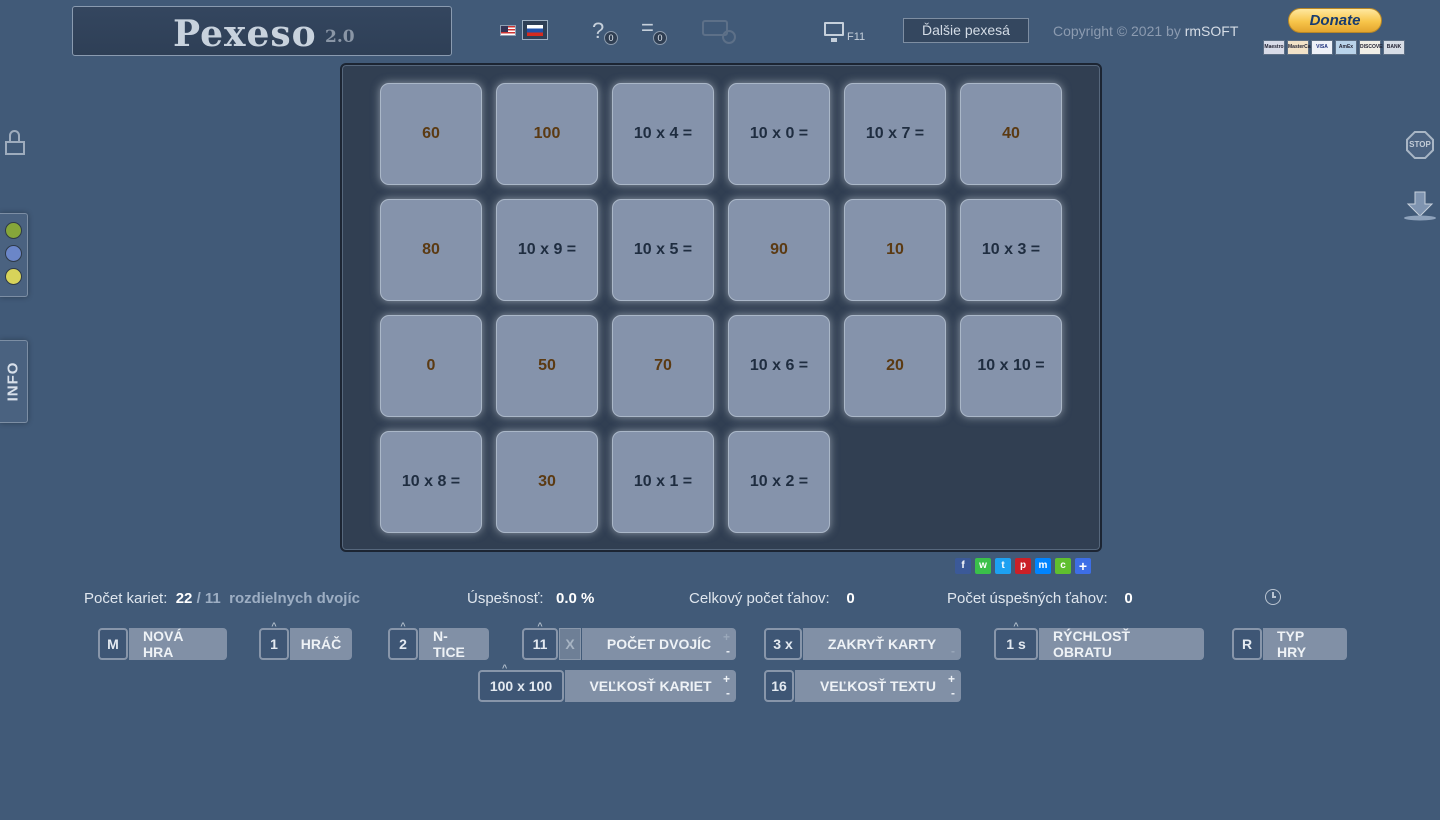 The image size is (1440, 820). I want to click on pairs-control: ^ 11 X POČET DVOJÍC + -, so click(629, 640).